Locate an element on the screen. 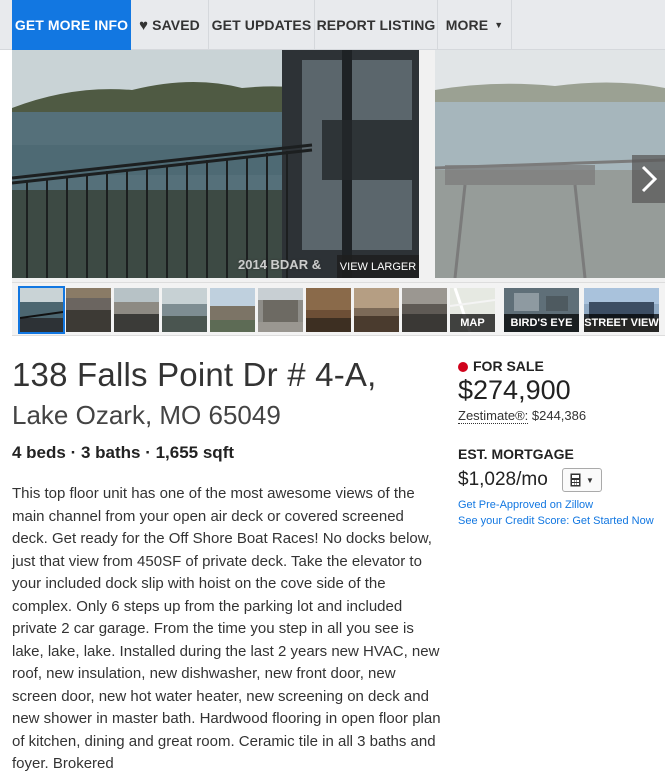 This screenshot has width=665, height=775. next-photo-preview is located at coordinates (550, 164).